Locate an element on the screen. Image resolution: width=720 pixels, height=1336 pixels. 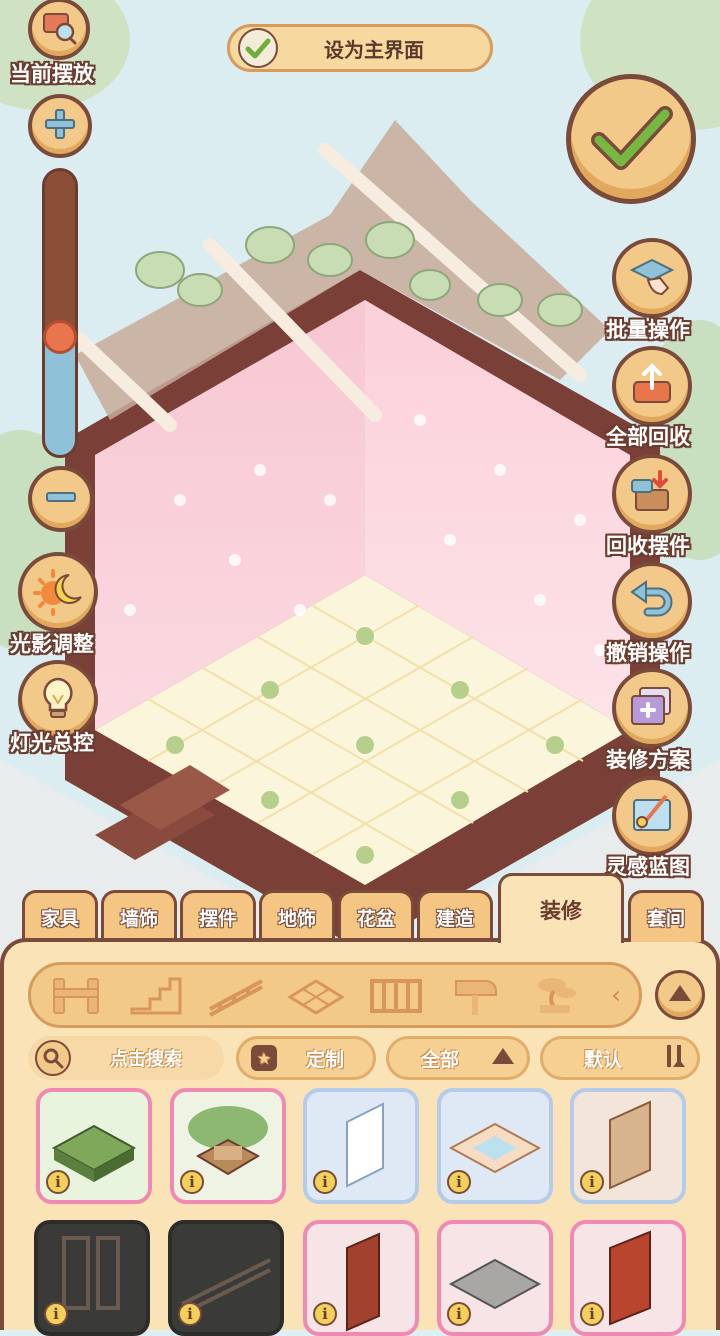
custom-filter-button: ★ 定制 is located at coordinates (306, 1058).